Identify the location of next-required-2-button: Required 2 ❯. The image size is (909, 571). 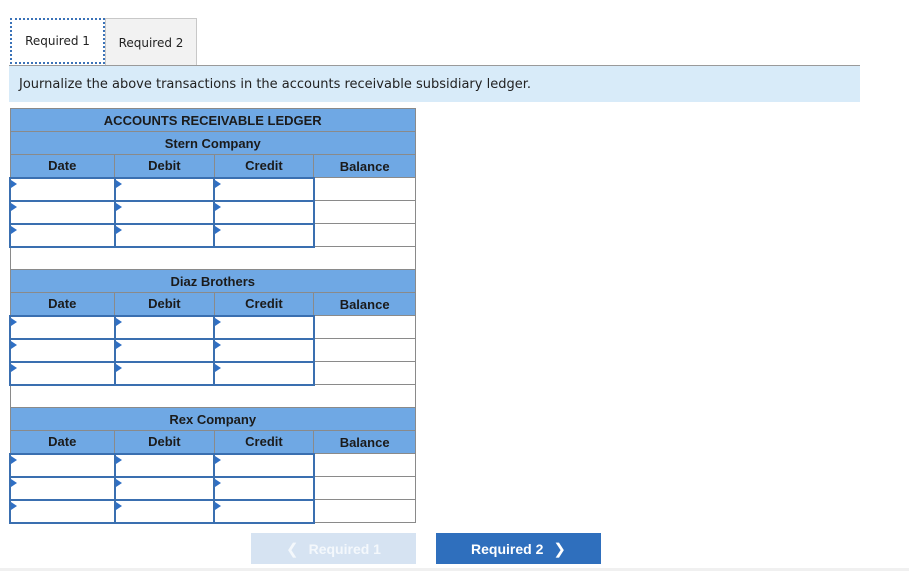
(518, 548).